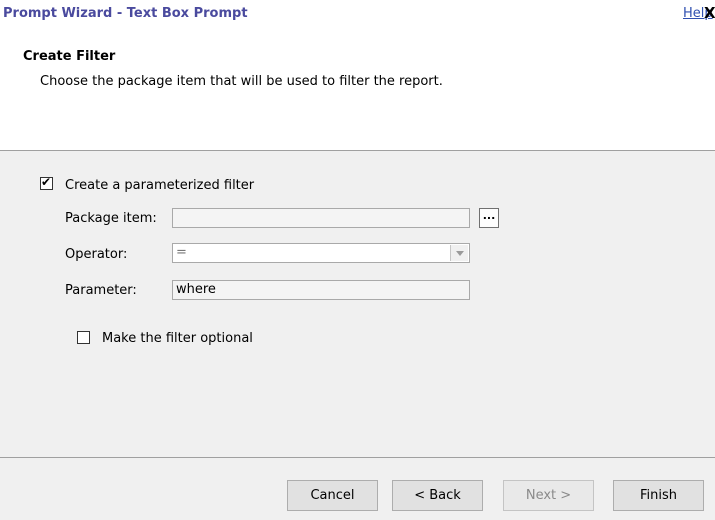  Describe the element at coordinates (111, 218) in the screenshot. I see `package-item-label: Package item:` at that location.